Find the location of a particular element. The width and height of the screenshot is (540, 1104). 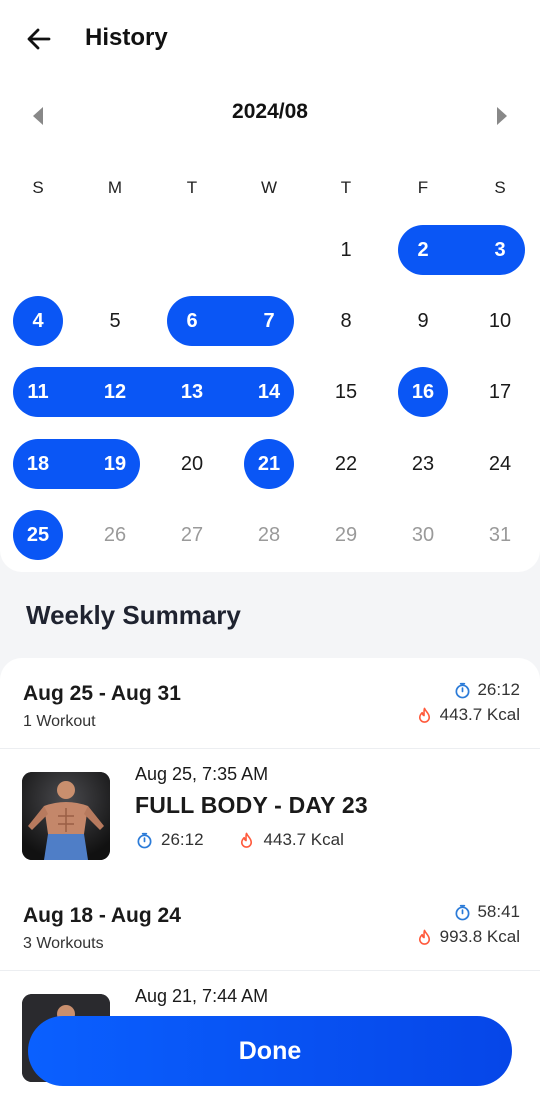

calendar-day-28: 28 is located at coordinates (269, 535).